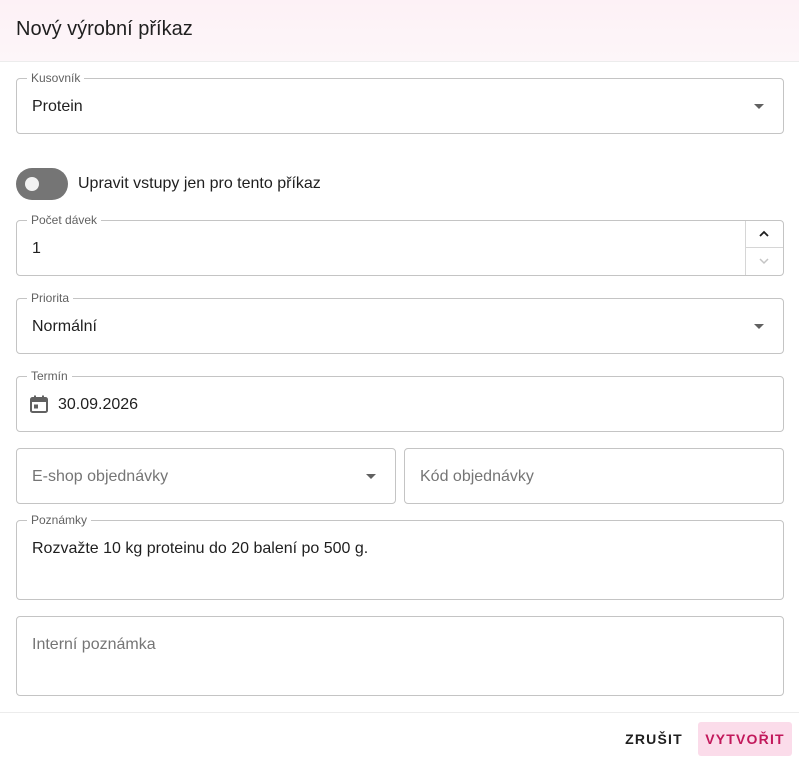  Describe the element at coordinates (64, 220) in the screenshot. I see `batch-count-label: Počet dávek` at that location.